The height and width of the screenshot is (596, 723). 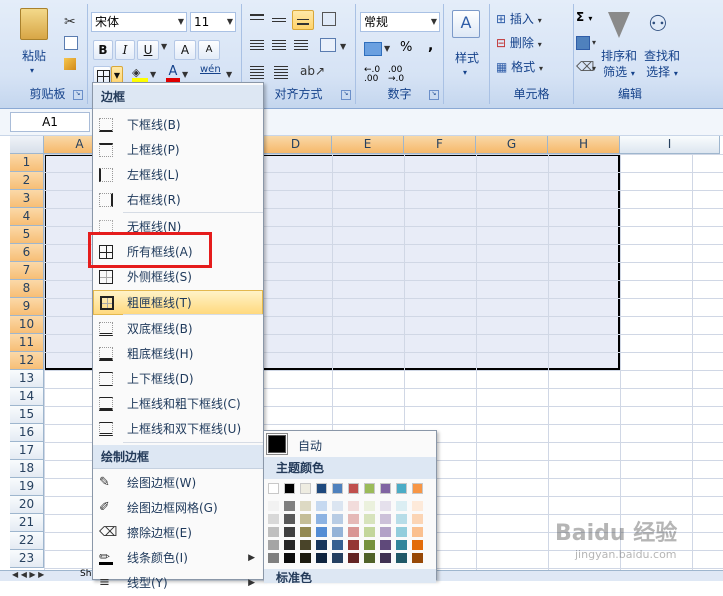 I want to click on row-header-19: 19, so click(x=27, y=487).